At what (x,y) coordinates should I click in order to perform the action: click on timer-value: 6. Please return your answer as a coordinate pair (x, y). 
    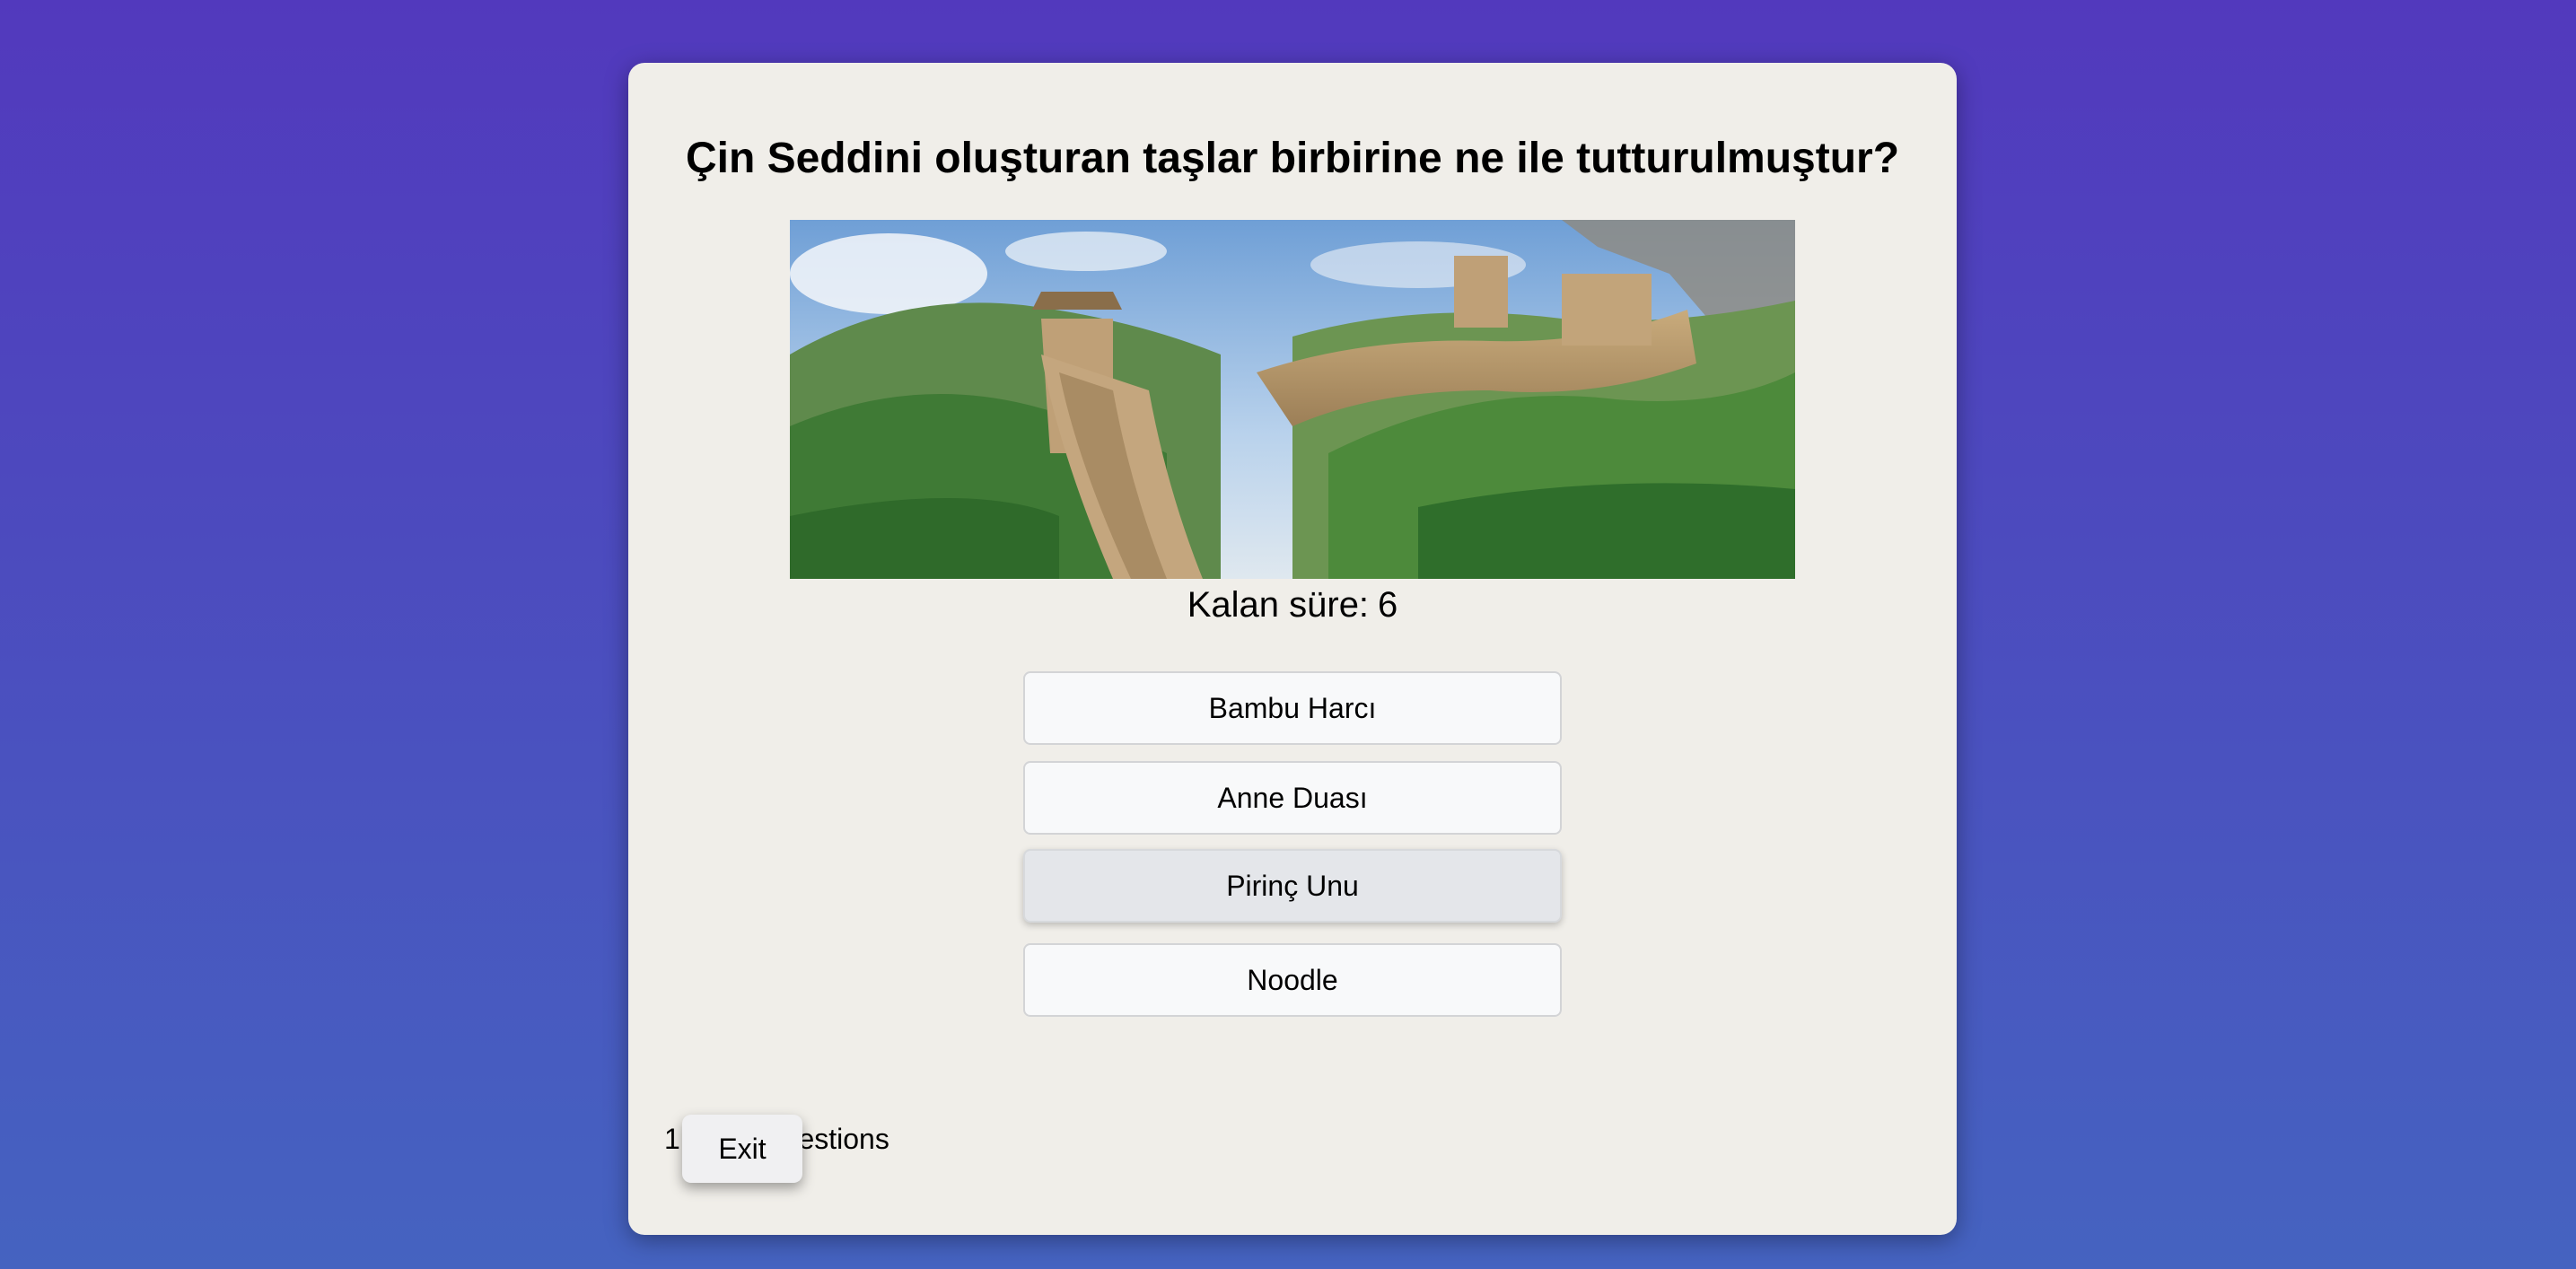
    Looking at the image, I should click on (1388, 605).